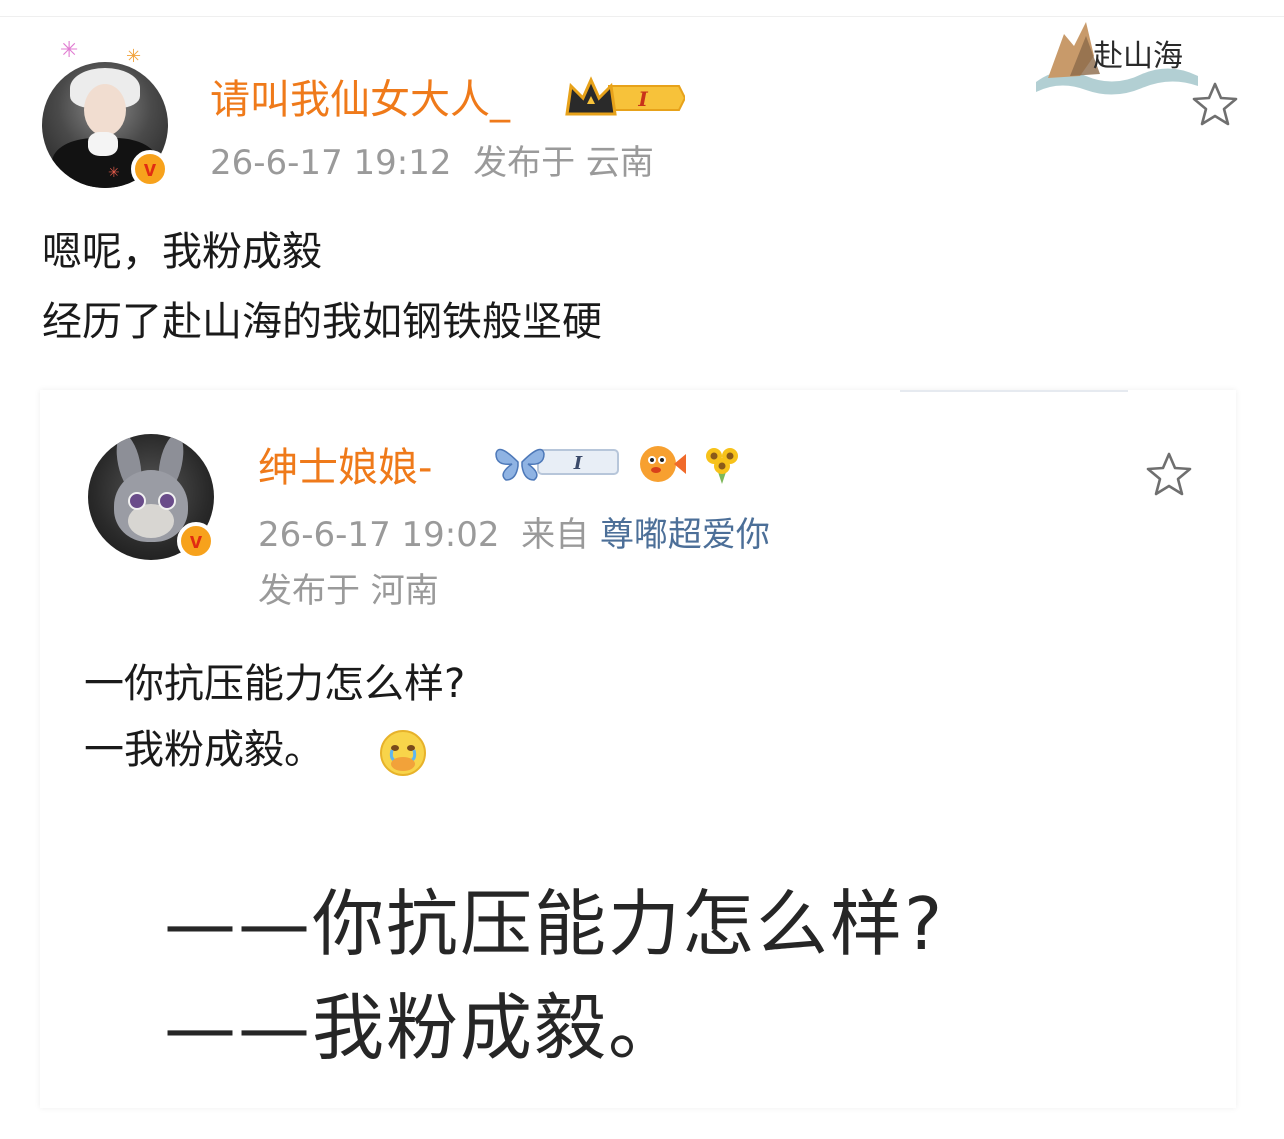 This screenshot has width=1284, height=1139. Describe the element at coordinates (322, 322) in the screenshot. I see `post-body-line: 经历了赴山海的我如钢铁般坚硬` at that location.